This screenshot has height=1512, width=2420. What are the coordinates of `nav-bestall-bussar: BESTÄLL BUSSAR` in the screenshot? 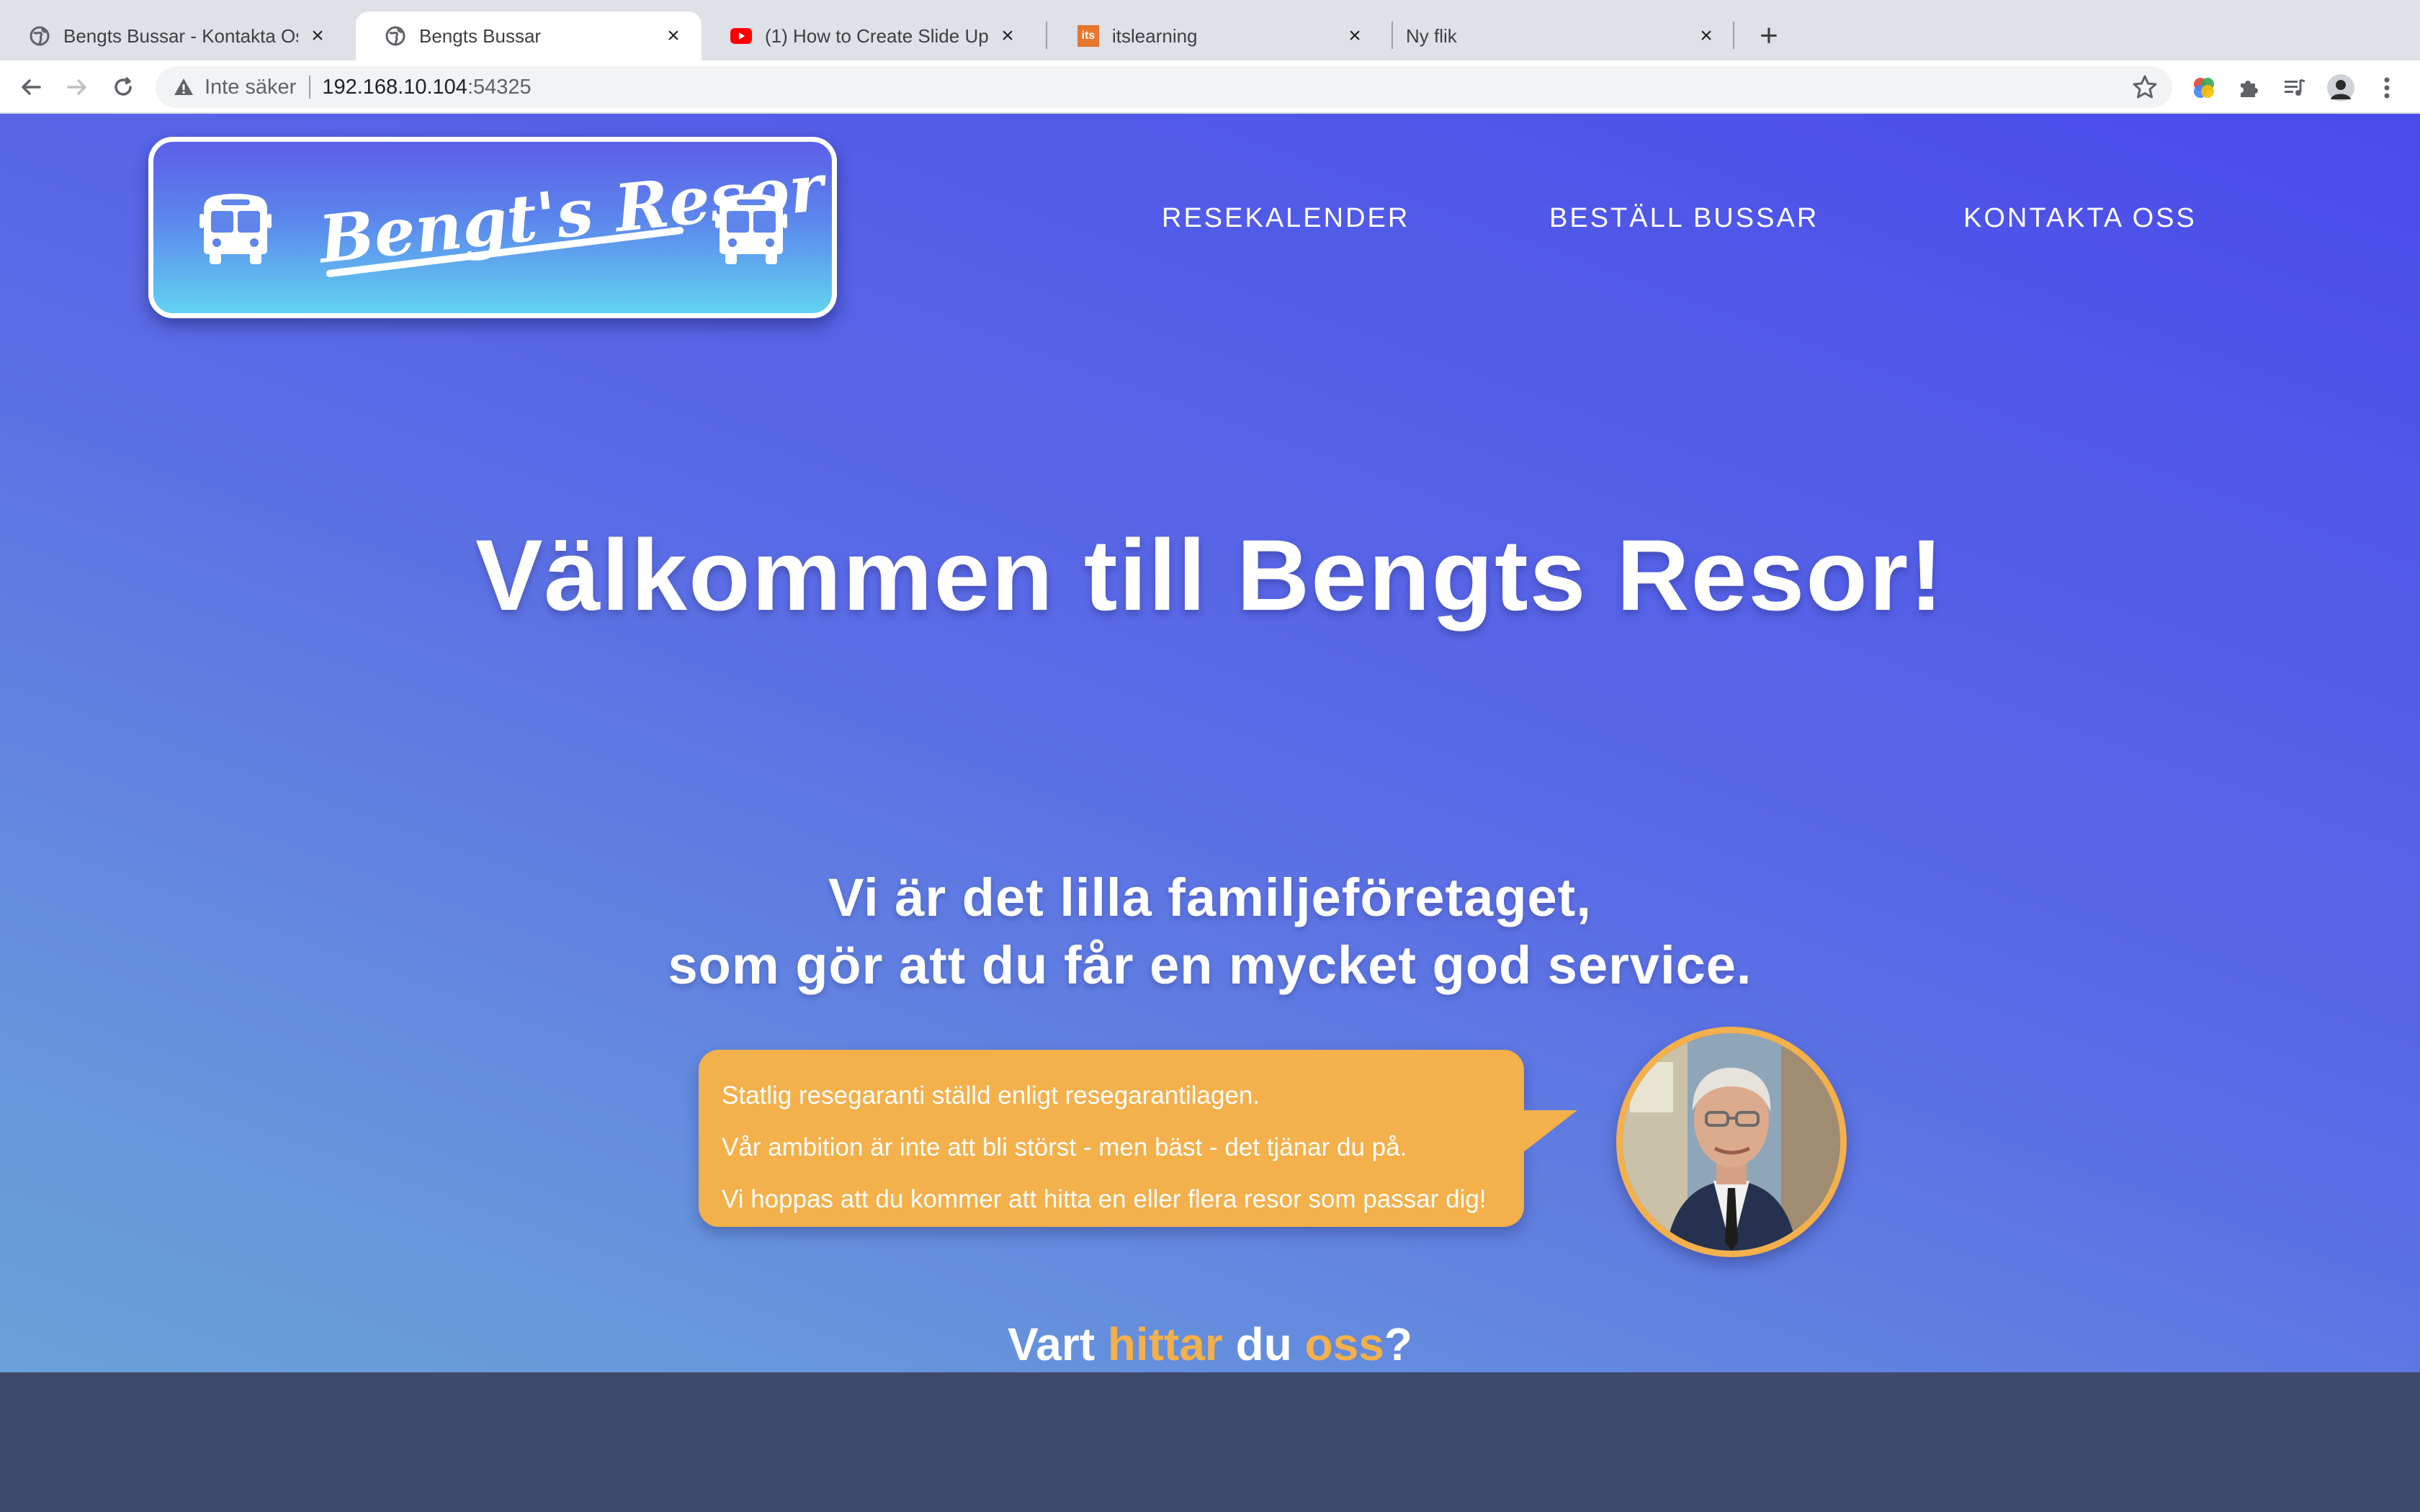 It's located at (1684, 218).